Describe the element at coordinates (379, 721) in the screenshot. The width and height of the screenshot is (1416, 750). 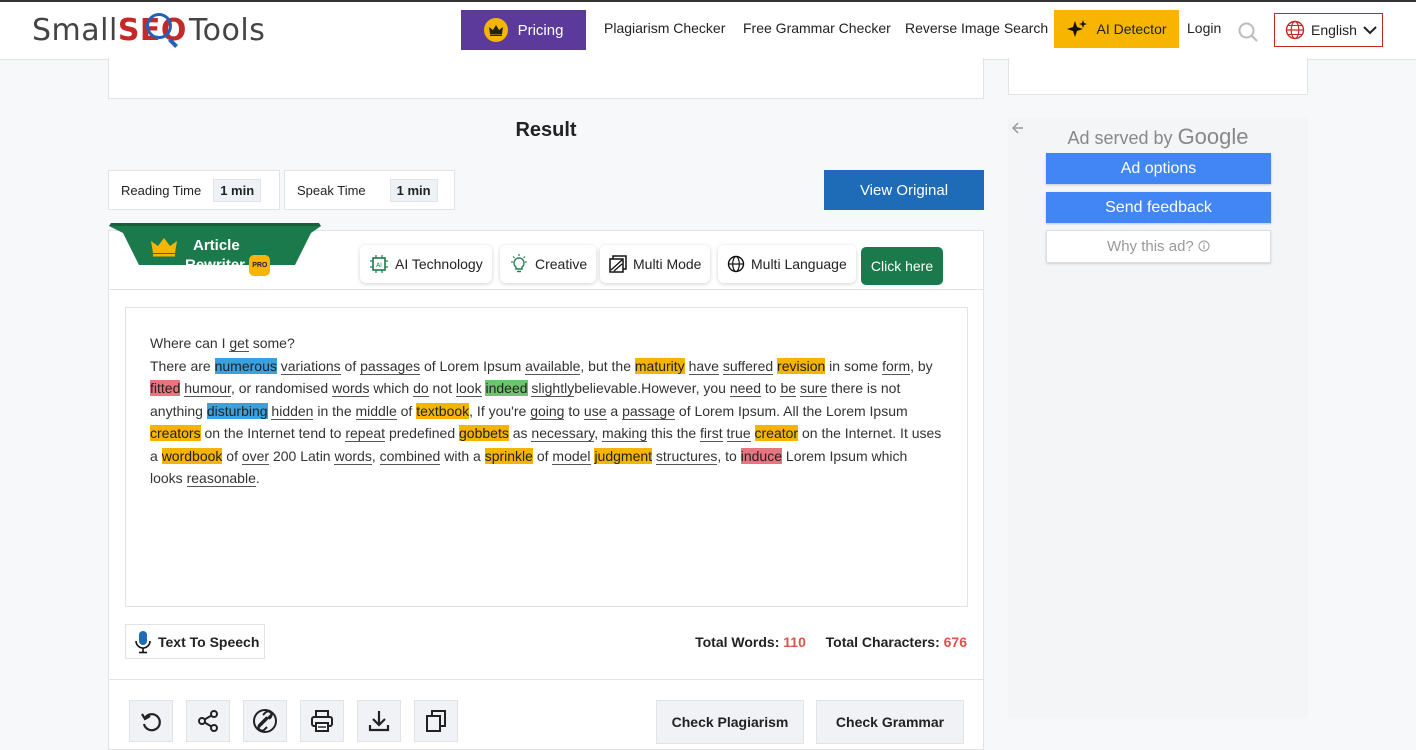
I see `download-button` at that location.